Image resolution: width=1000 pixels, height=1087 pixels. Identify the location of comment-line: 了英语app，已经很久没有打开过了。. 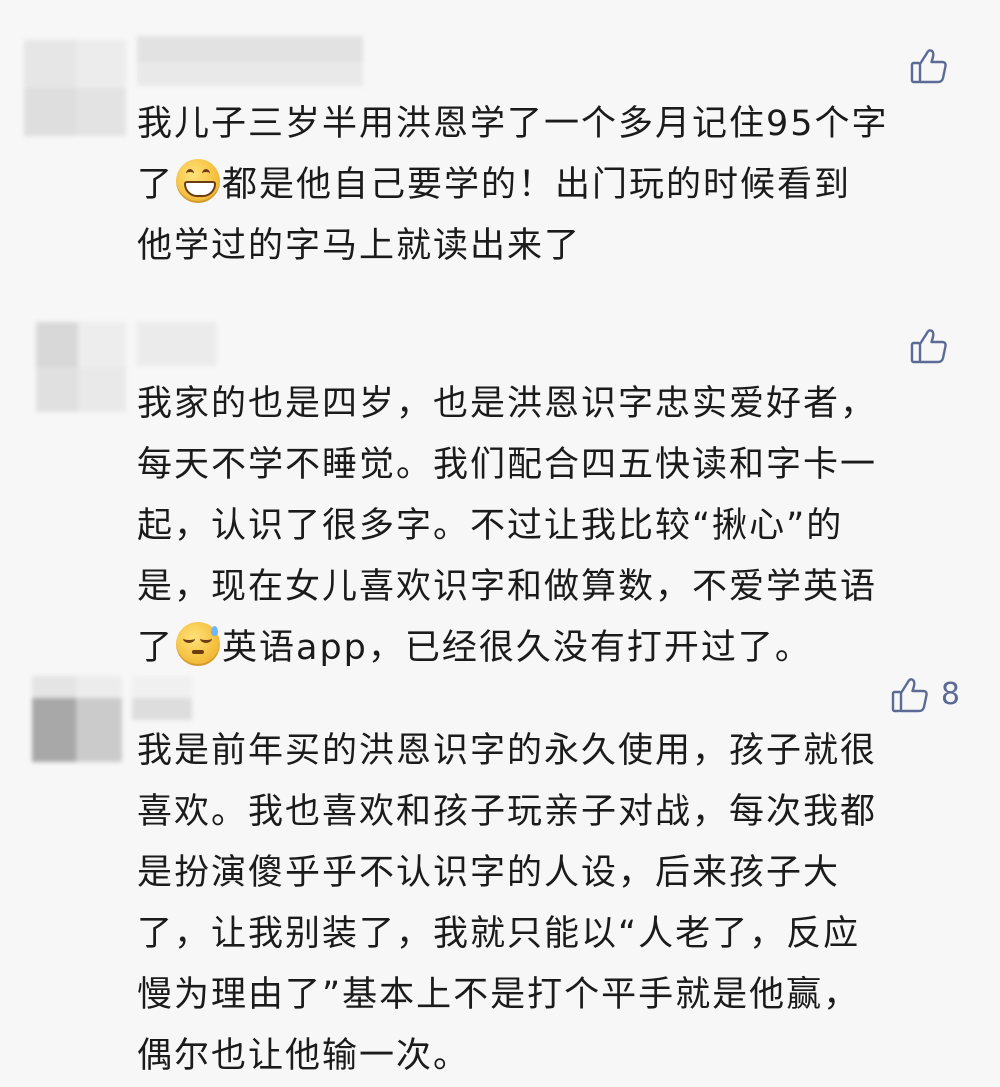
(552, 648).